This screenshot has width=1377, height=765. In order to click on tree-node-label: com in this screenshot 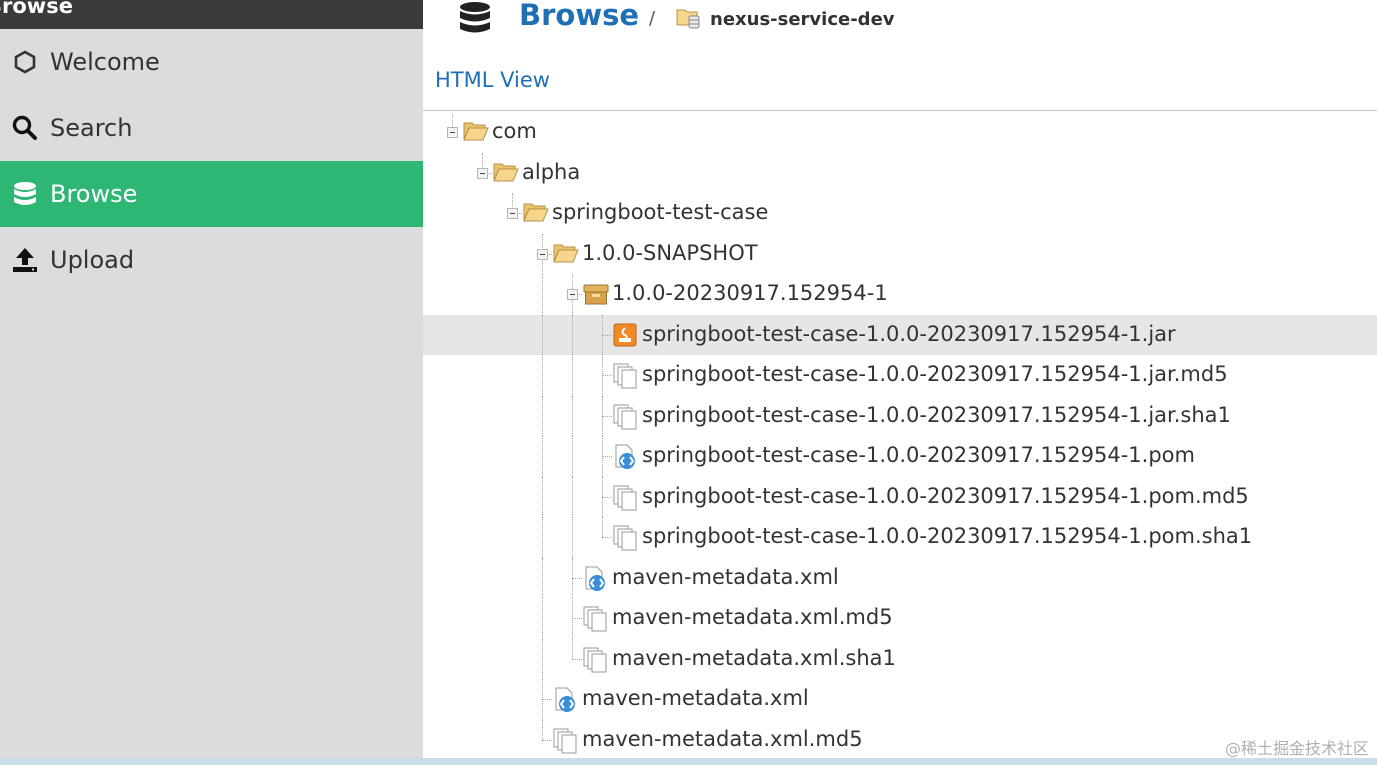, I will do `click(514, 131)`.